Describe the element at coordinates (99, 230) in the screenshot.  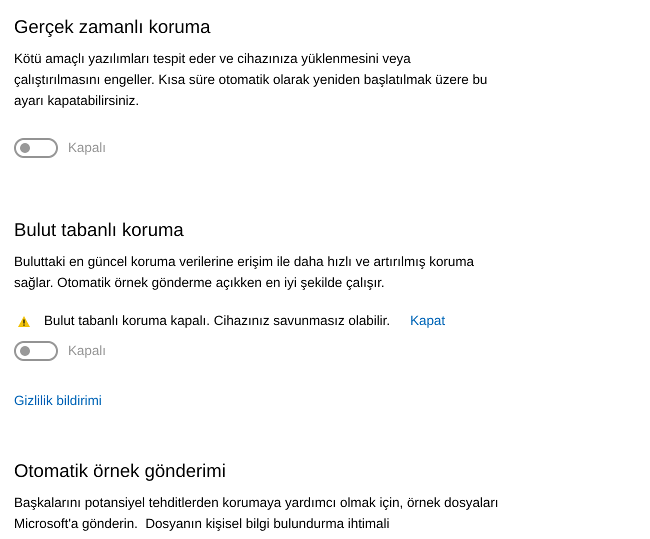
I see `section-title: Bulut tabanlı koruma` at that location.